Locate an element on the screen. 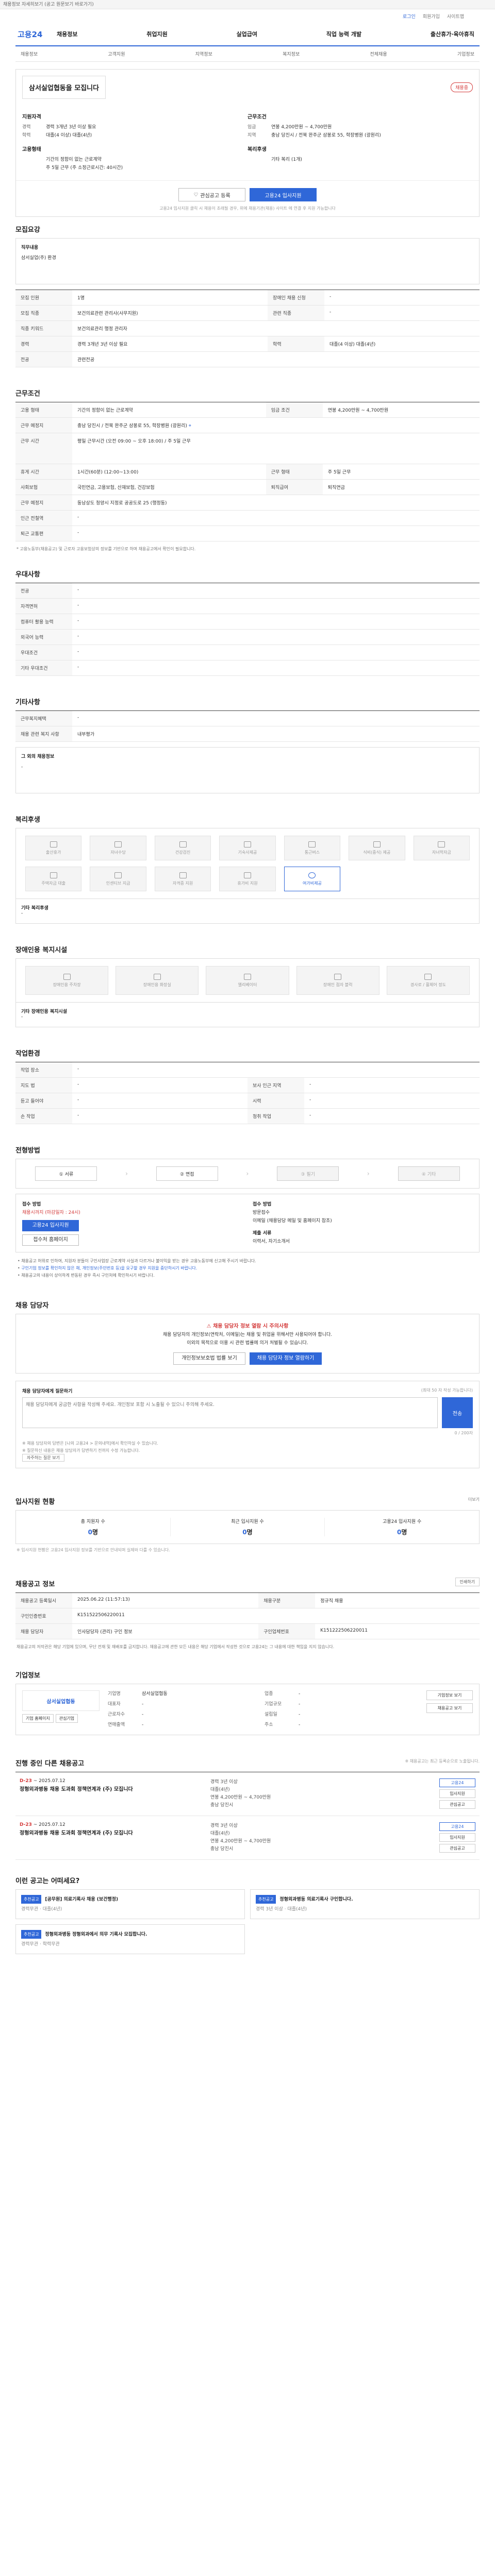 The image size is (495, 2576). stats-more-link: 더보기 is located at coordinates (474, 1499).